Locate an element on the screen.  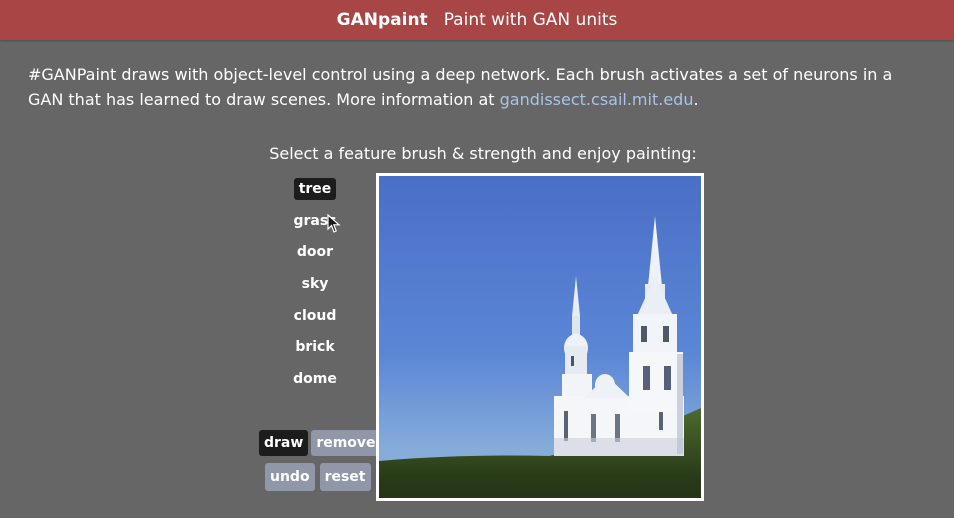
brush-brick: brick is located at coordinates (315, 347).